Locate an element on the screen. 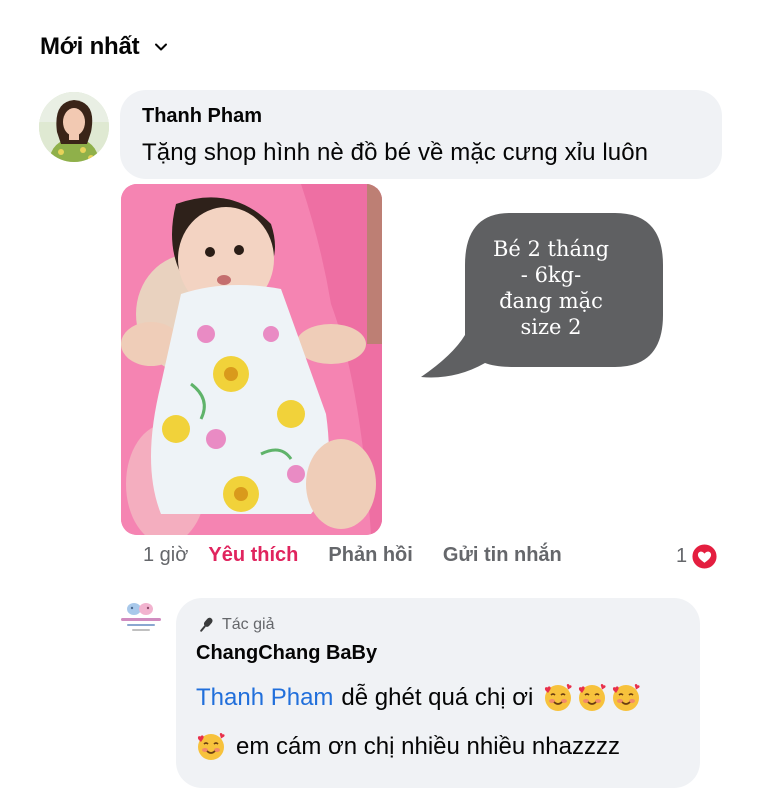 This screenshot has width=764, height=788. comment-actions: 1 giờ Yêu thích Phản hồi Gửi tin nhắn is located at coordinates (352, 555).